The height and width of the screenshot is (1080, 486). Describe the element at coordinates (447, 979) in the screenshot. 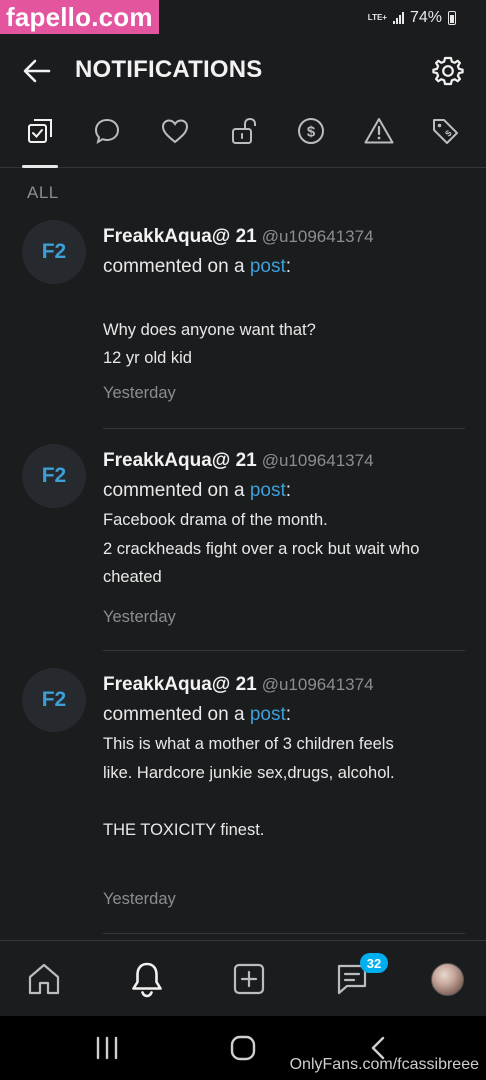

I see `profile-avatar` at that location.